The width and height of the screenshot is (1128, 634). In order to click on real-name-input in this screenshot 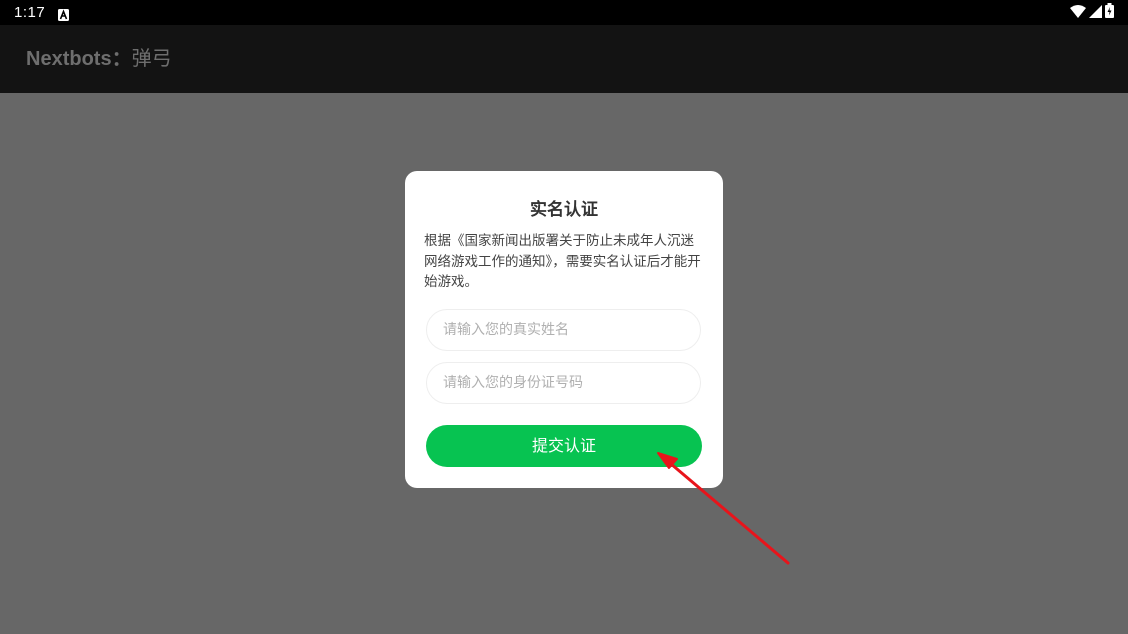, I will do `click(563, 330)`.